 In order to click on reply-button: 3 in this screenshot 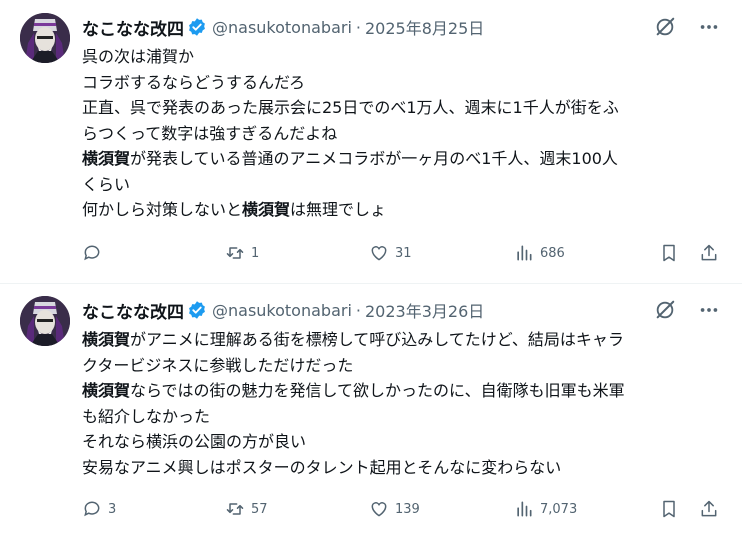, I will do `click(99, 509)`.